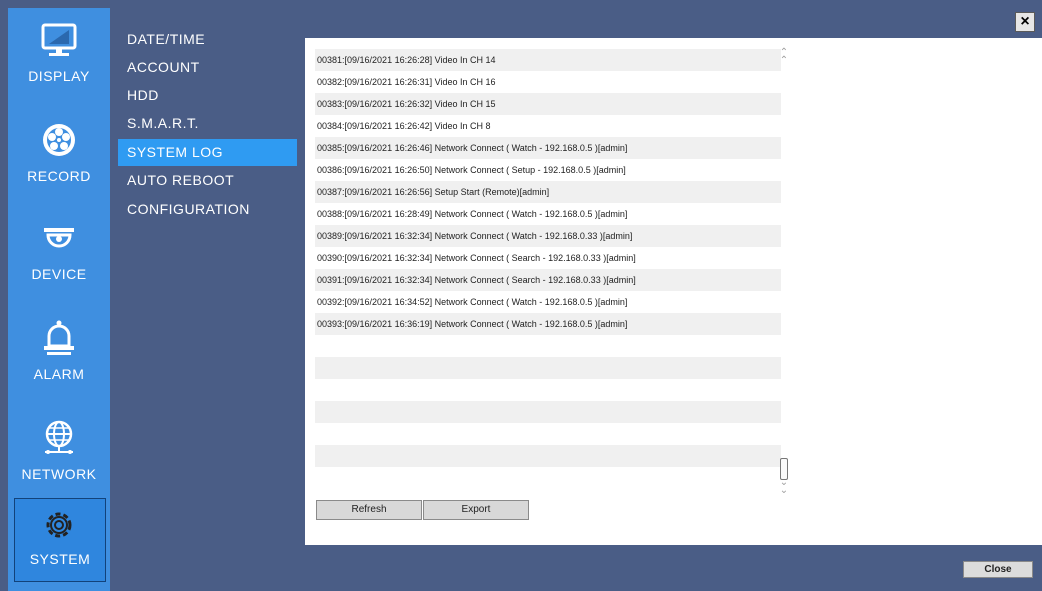  Describe the element at coordinates (207, 95) in the screenshot. I see `submenu-hdd: HDD` at that location.